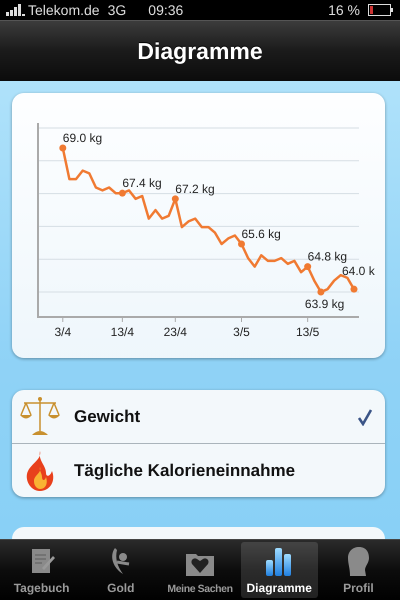 The height and width of the screenshot is (600, 400). What do you see at coordinates (328, 257) in the screenshot?
I see `data-label: 64.8 kg` at bounding box center [328, 257].